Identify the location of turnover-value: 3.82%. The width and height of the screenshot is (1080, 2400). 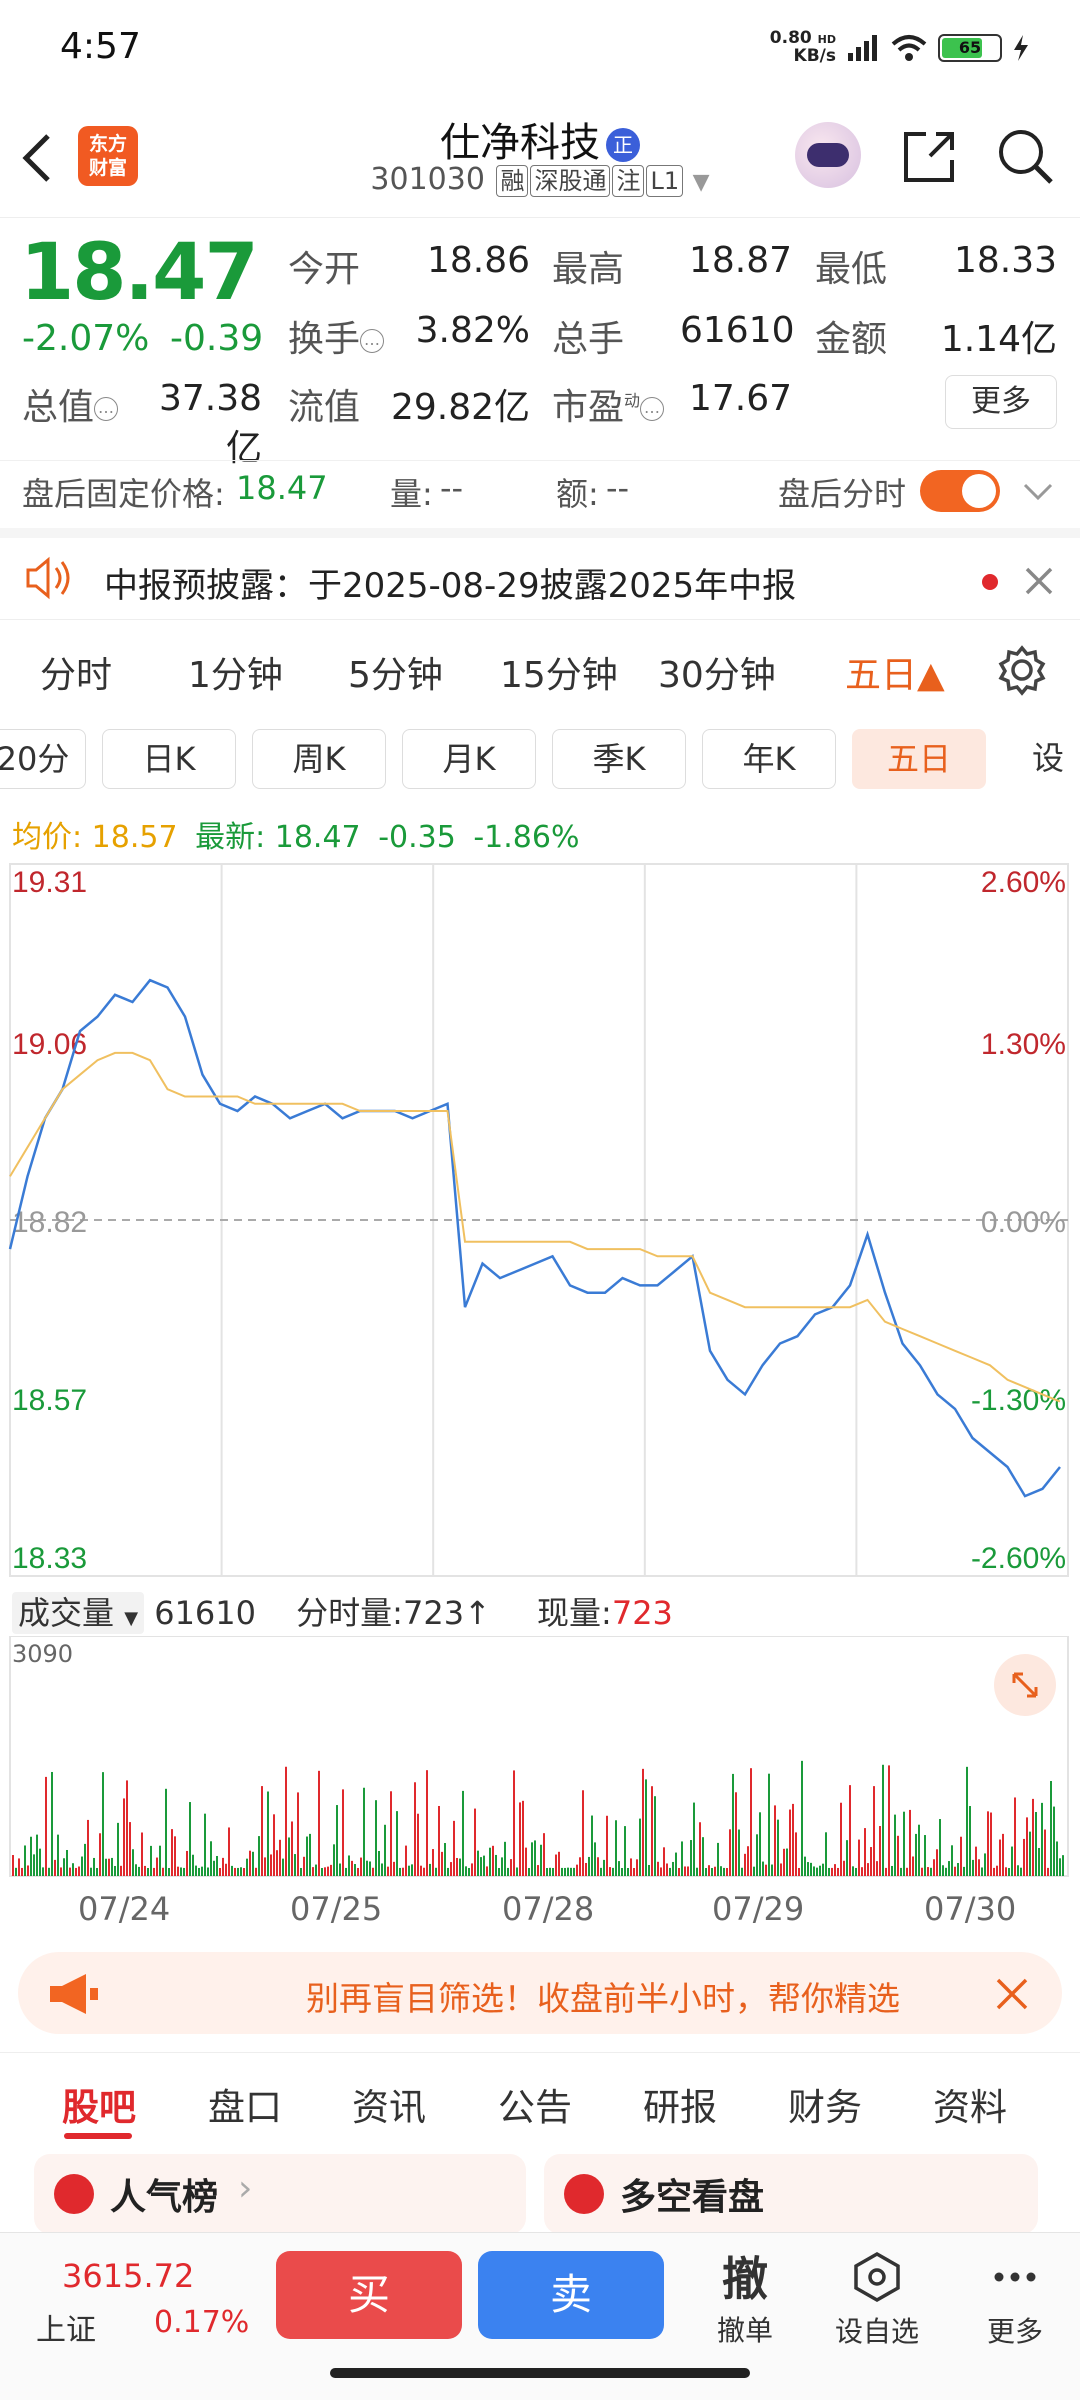
(472, 330).